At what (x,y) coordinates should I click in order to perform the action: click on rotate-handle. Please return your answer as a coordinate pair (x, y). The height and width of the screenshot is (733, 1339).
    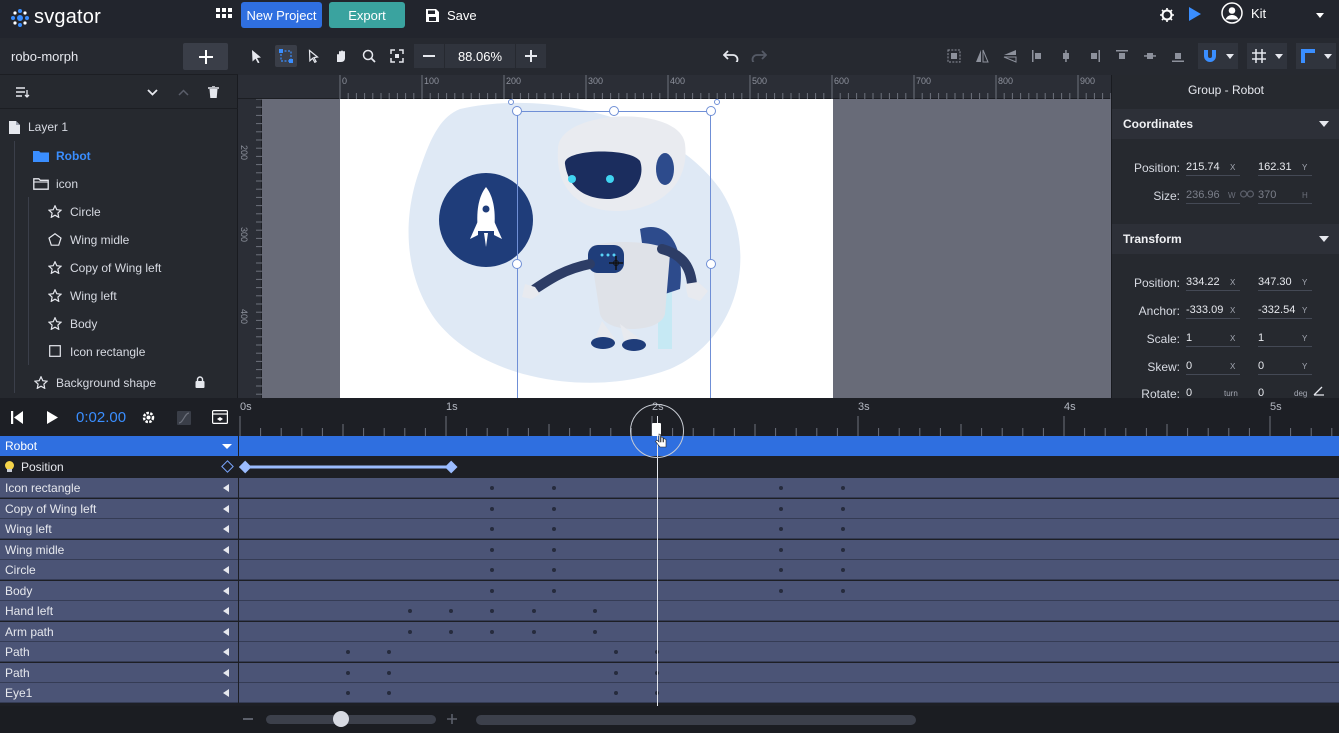
    Looking at the image, I should click on (717, 102).